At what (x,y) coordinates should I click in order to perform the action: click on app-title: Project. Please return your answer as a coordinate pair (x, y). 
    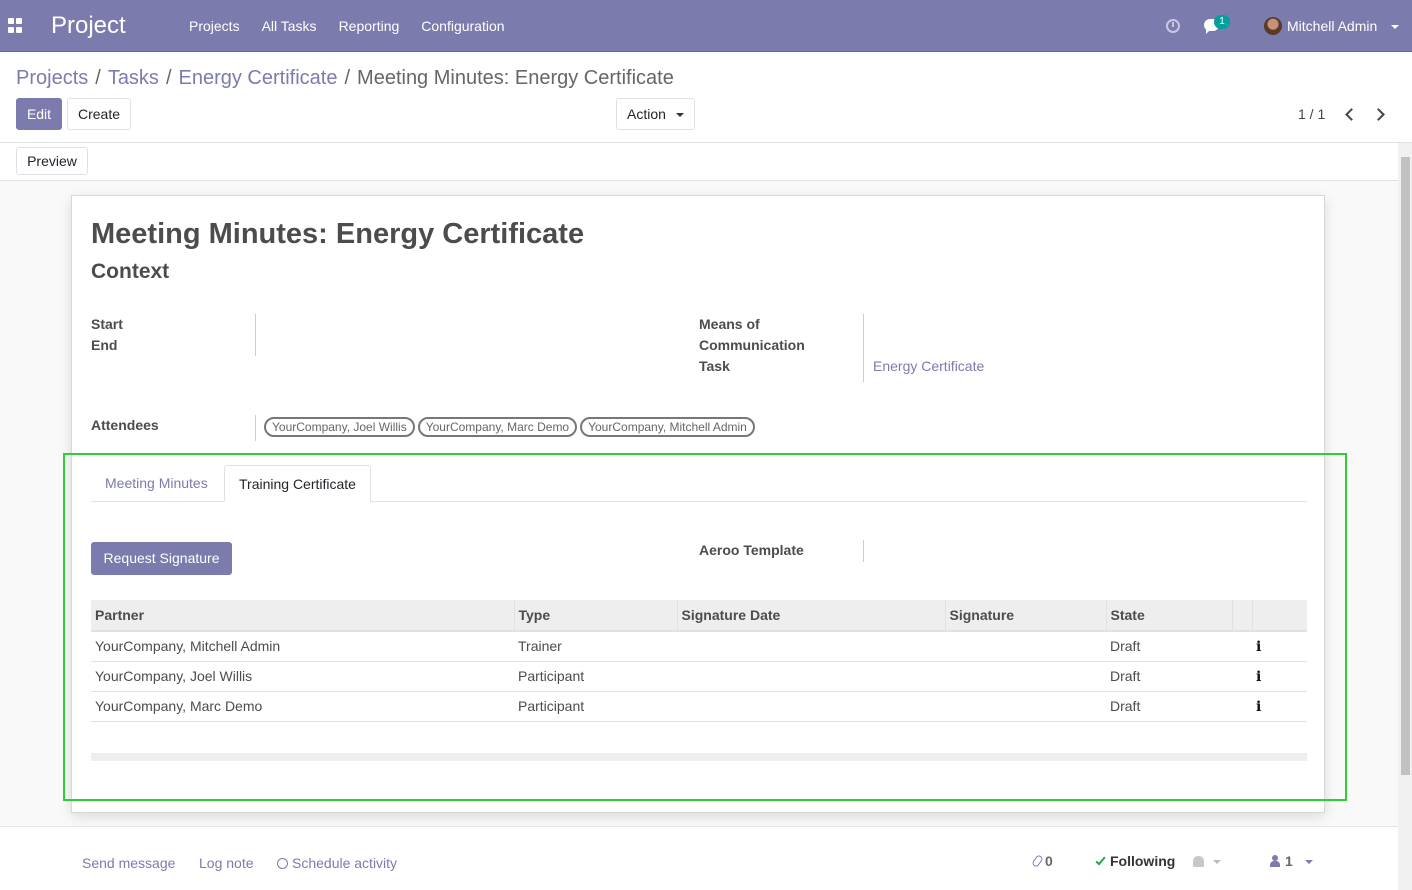
    Looking at the image, I should click on (88, 26).